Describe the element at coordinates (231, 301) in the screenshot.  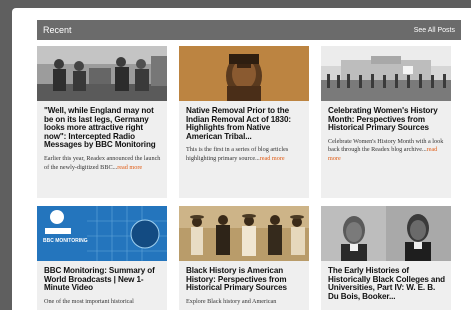
I see `post-excerpt-text: Explore Black history and American` at that location.